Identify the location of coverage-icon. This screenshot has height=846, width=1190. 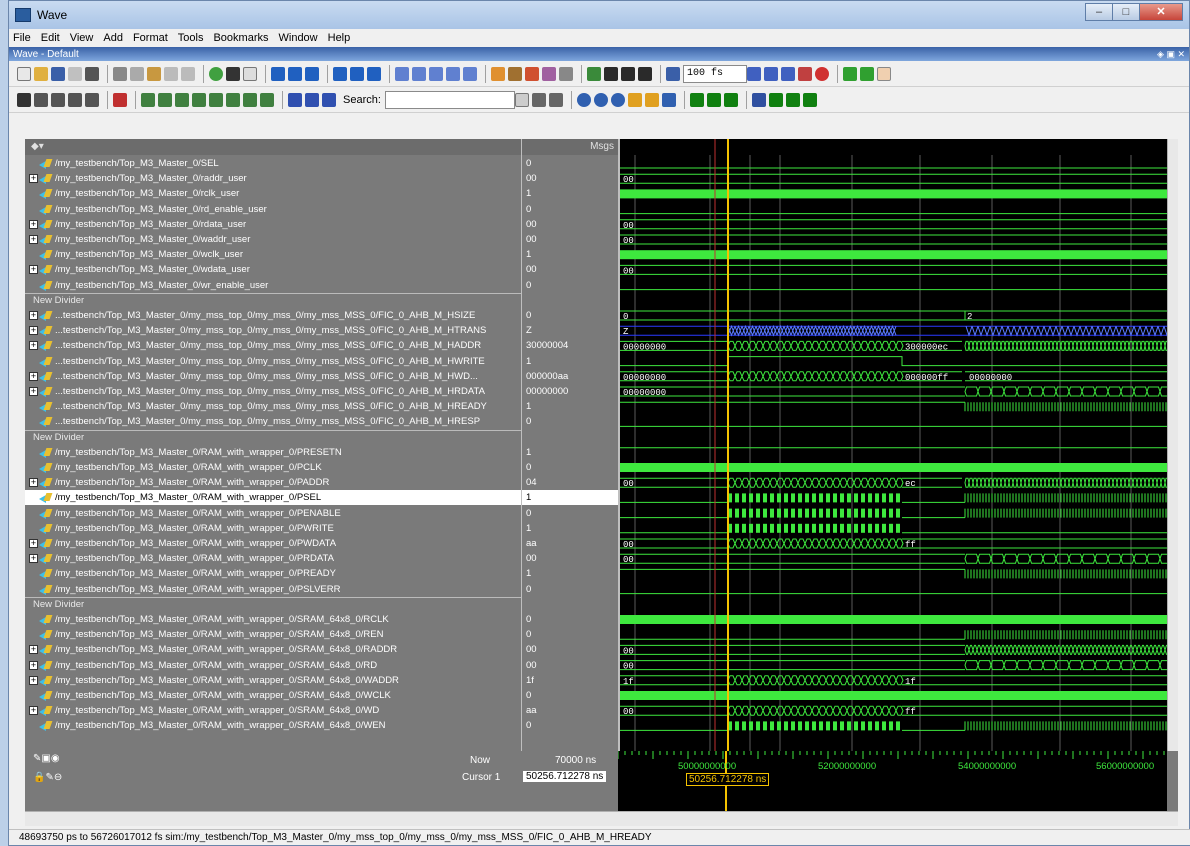
(549, 73).